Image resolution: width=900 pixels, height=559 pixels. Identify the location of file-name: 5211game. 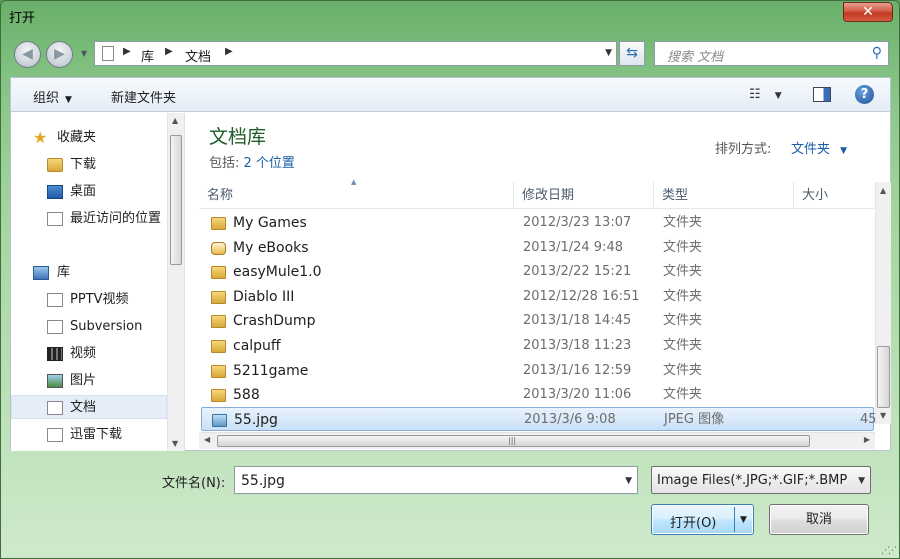
(271, 371).